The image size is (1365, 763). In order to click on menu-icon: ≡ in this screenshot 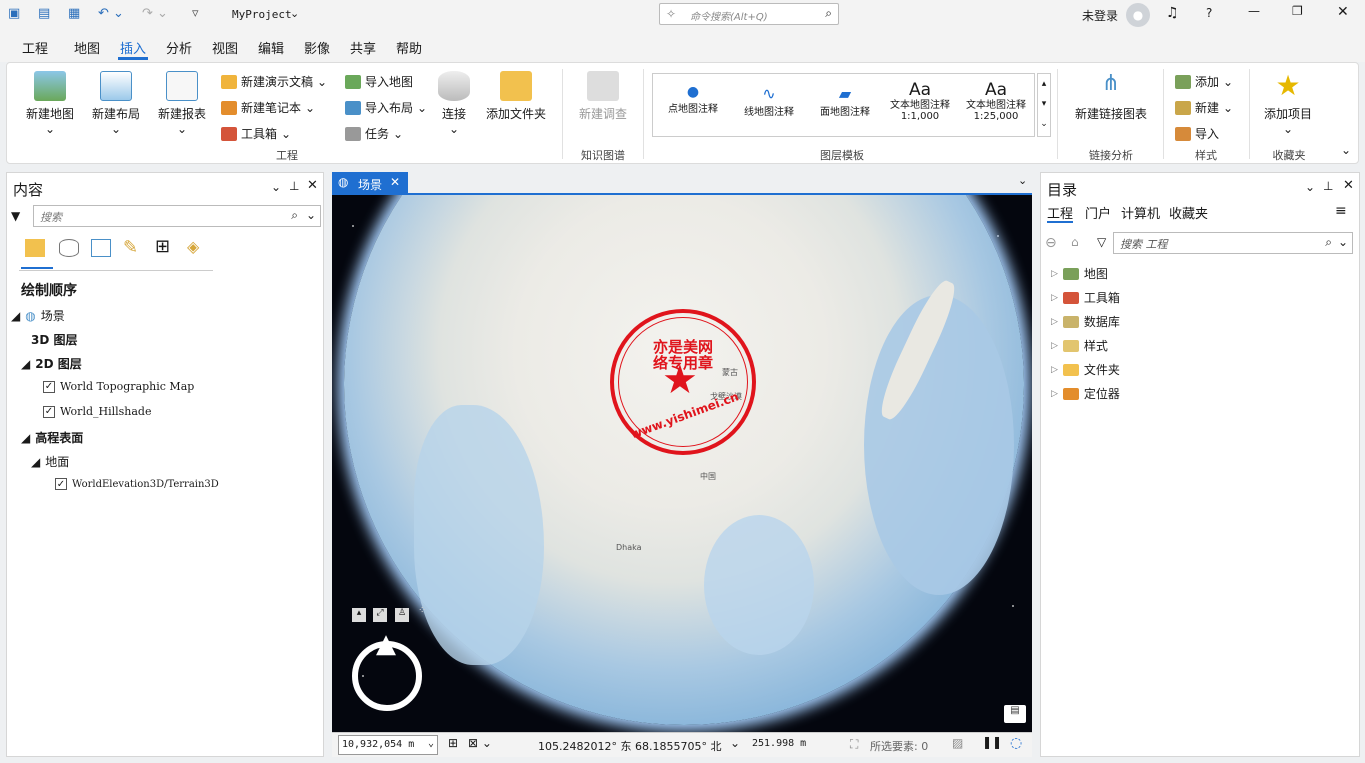, I will do `click(1341, 211)`.